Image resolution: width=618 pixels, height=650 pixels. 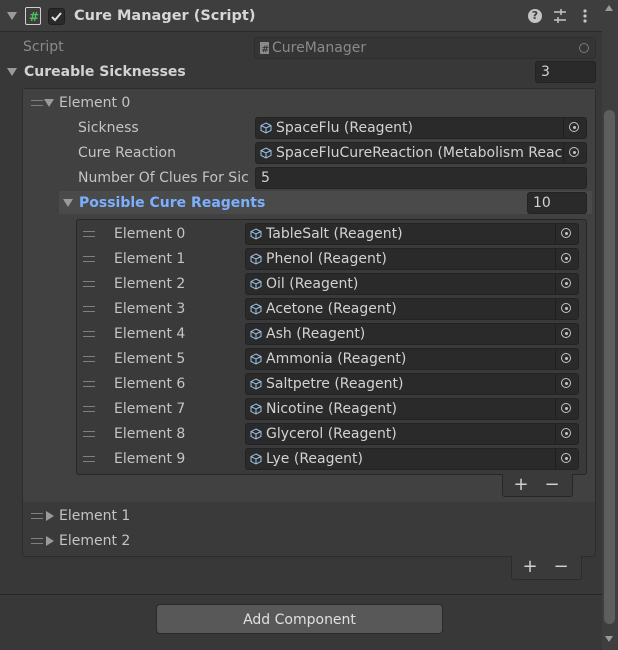 I want to click on possible-reagents-foldout-arrow-icon, so click(x=68, y=203).